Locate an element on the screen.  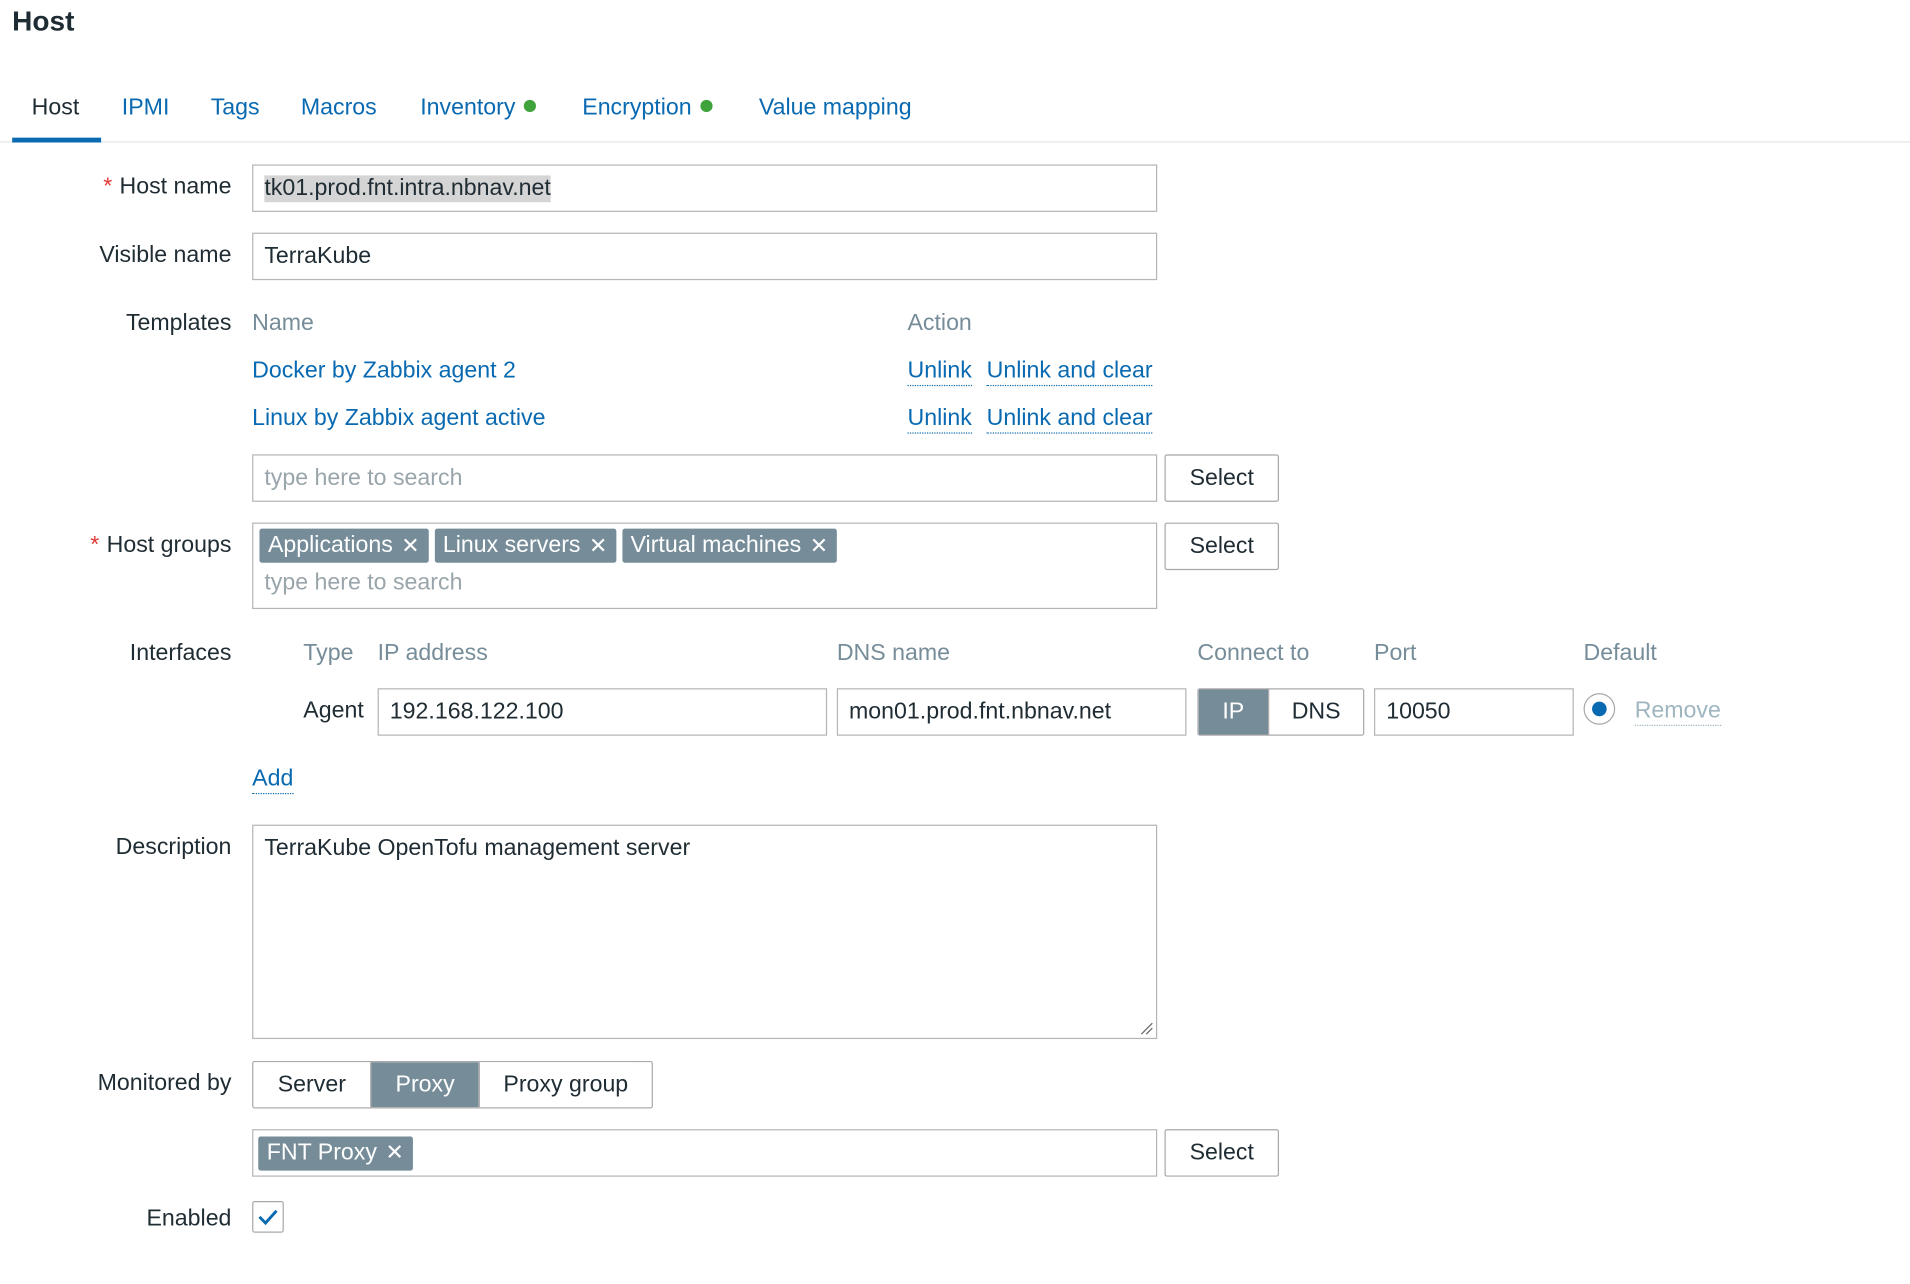
interface-default-radio is located at coordinates (1599, 709).